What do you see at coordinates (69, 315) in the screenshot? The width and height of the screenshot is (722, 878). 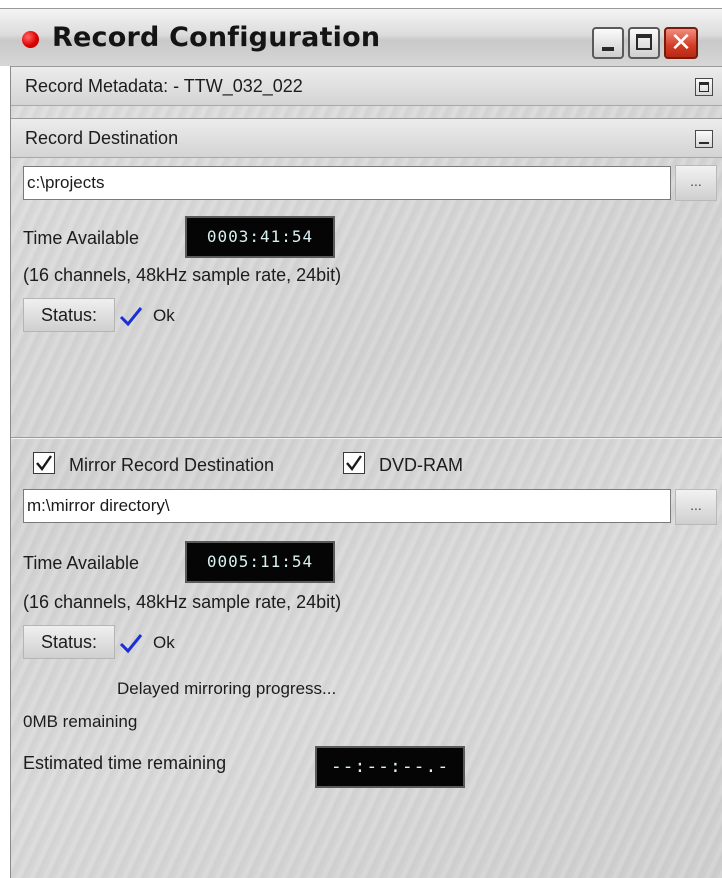 I see `destination-status-button: Status:` at bounding box center [69, 315].